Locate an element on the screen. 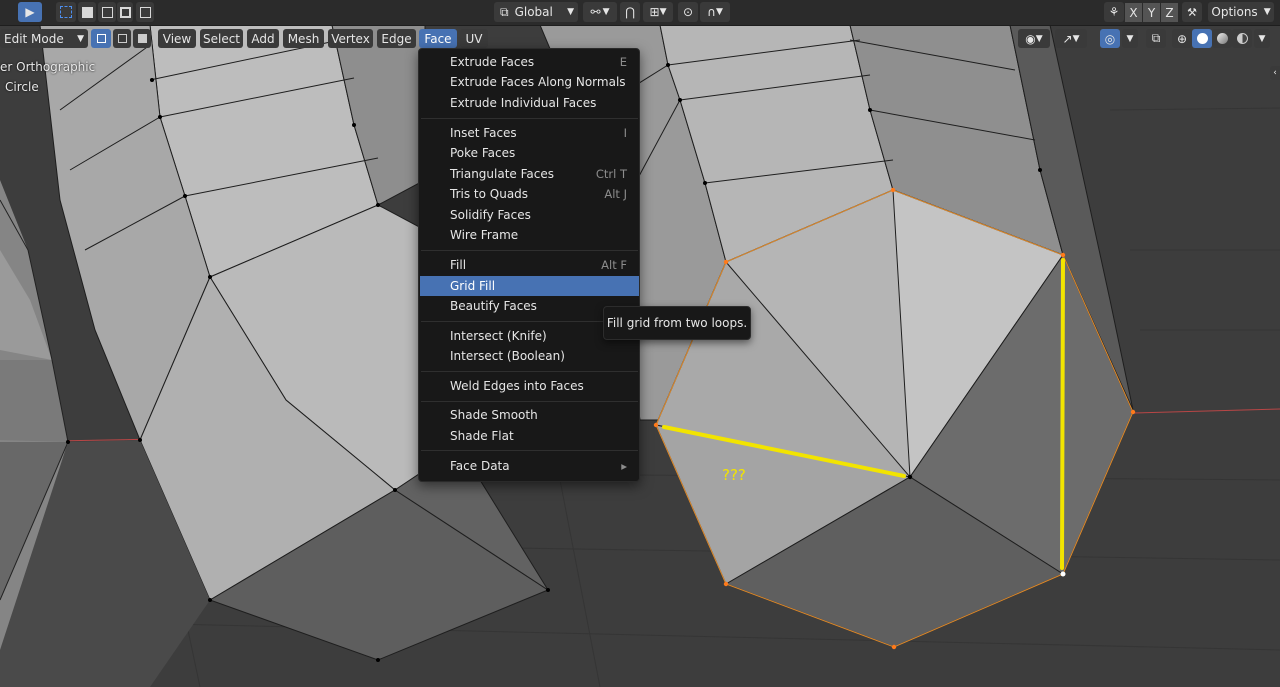 Image resolution: width=1280 pixels, height=687 pixels. wireframe-shading-button: ⊕ is located at coordinates (1182, 38).